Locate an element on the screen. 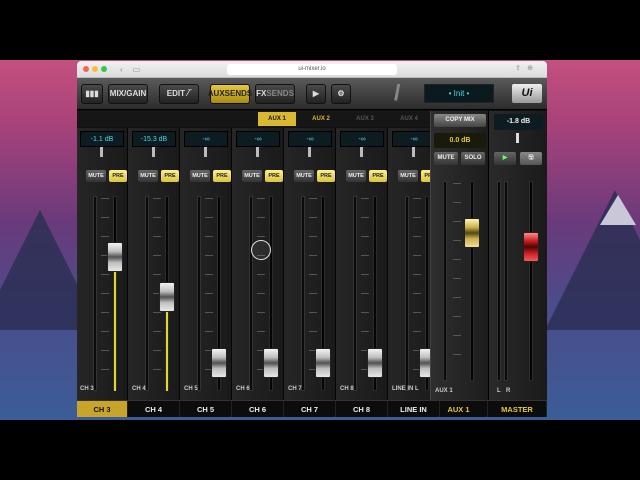 This screenshot has height=480, width=640. mix-gain-button: MIX/GAIN is located at coordinates (128, 93).